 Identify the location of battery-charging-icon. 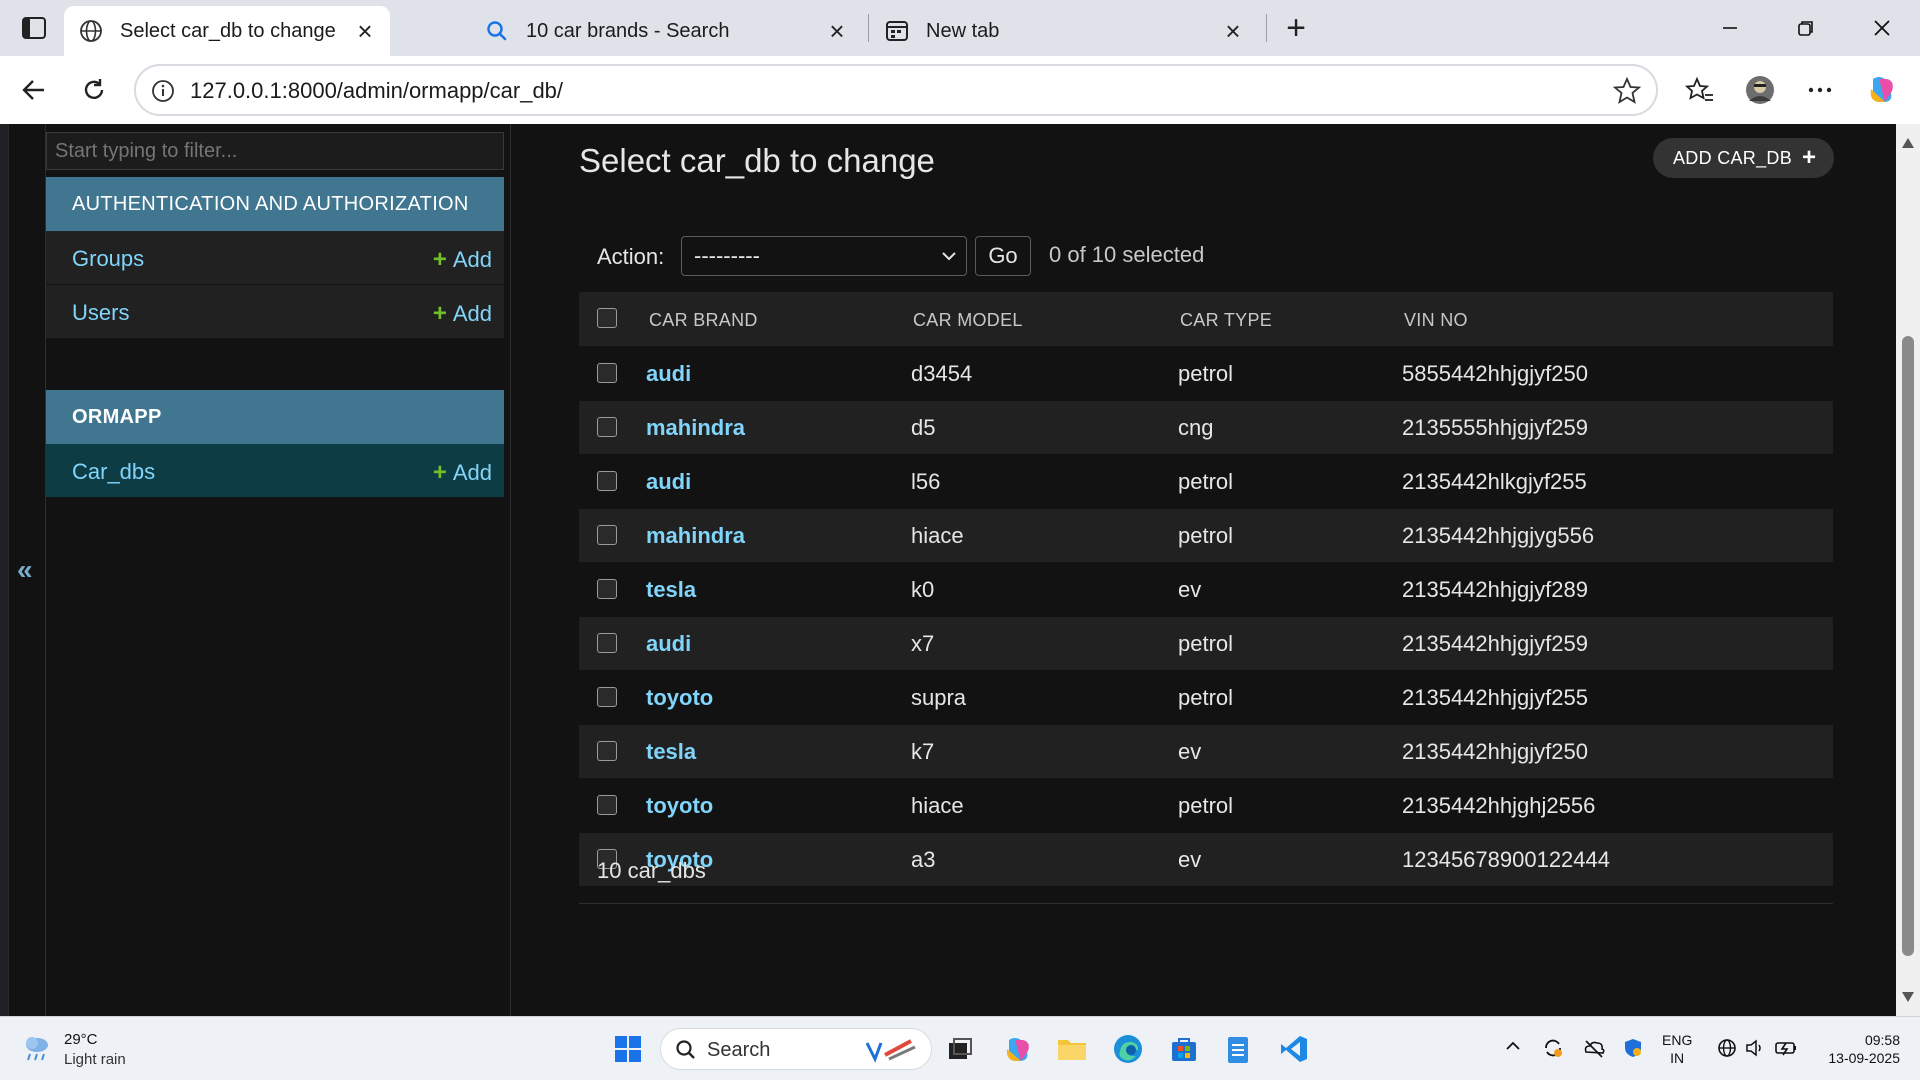
(1786, 1050).